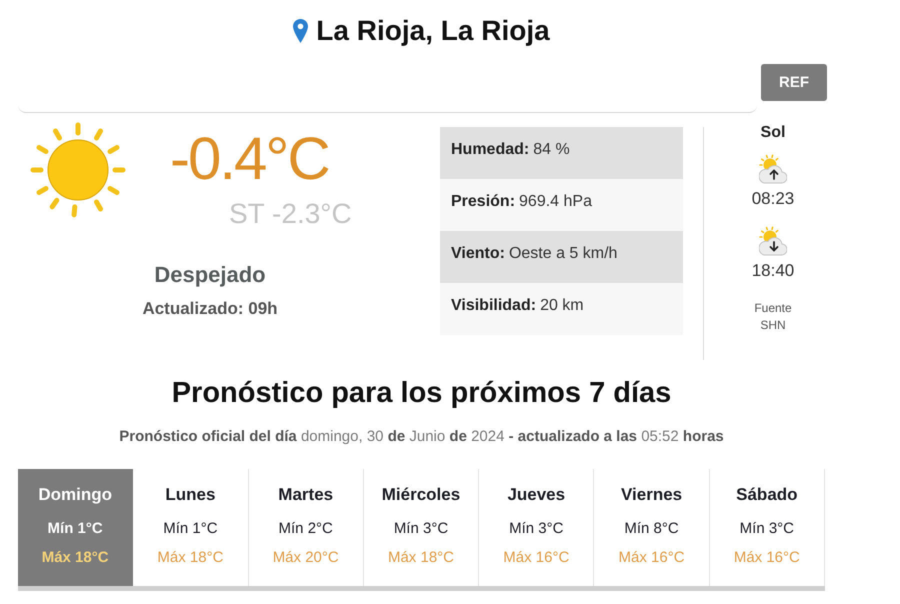 This screenshot has width=900, height=604. I want to click on detail-value: Oeste a 5 km/h, so click(563, 253).